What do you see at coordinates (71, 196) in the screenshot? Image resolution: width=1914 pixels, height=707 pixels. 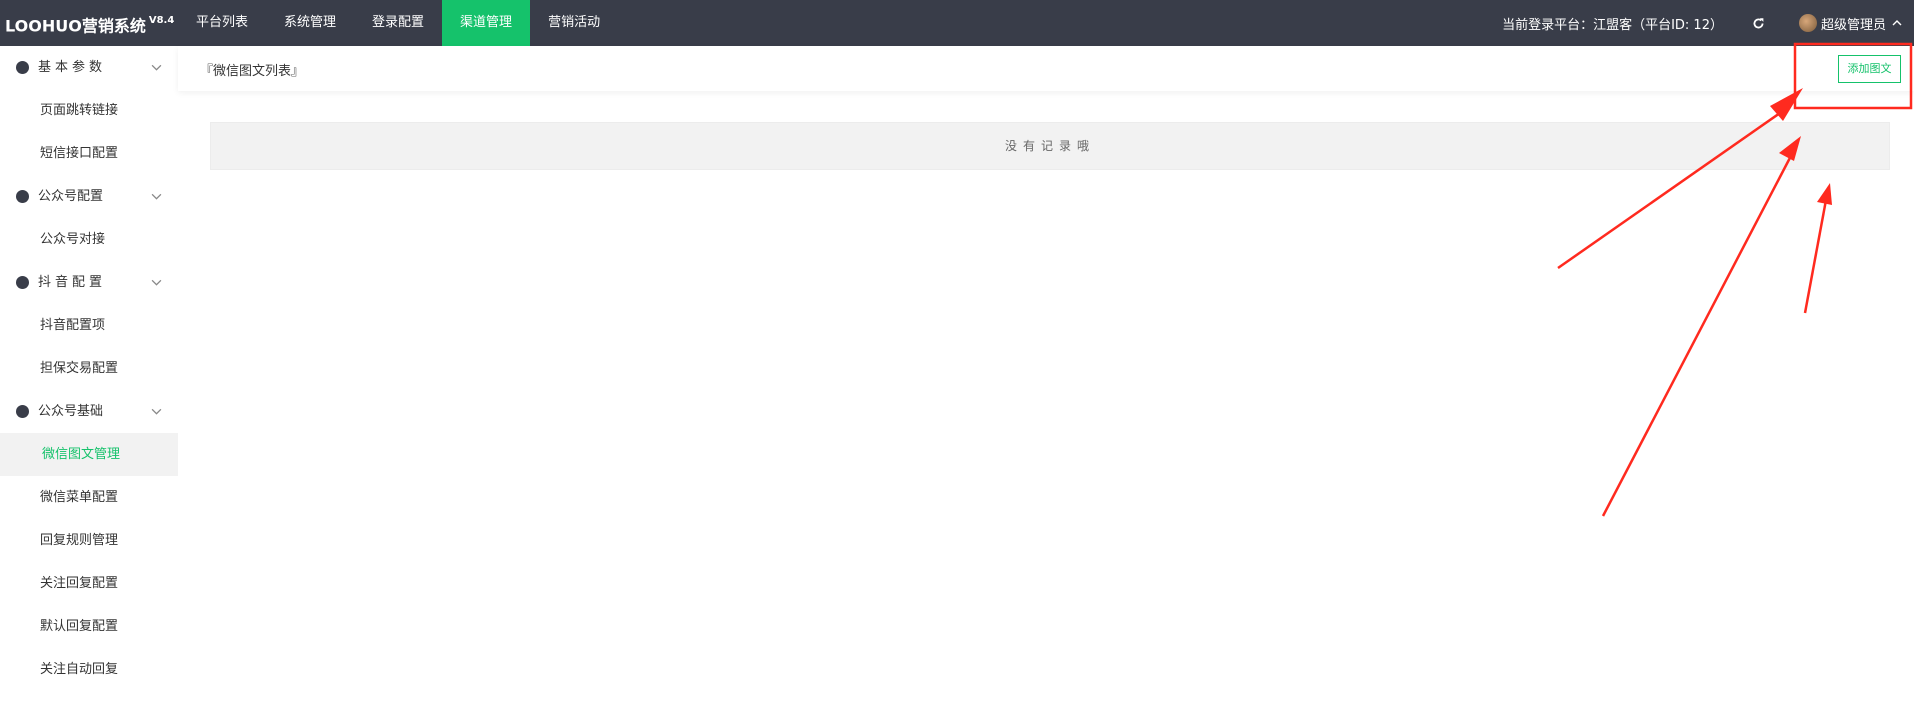 I see `sidebar-group-label: 公众号配置` at bounding box center [71, 196].